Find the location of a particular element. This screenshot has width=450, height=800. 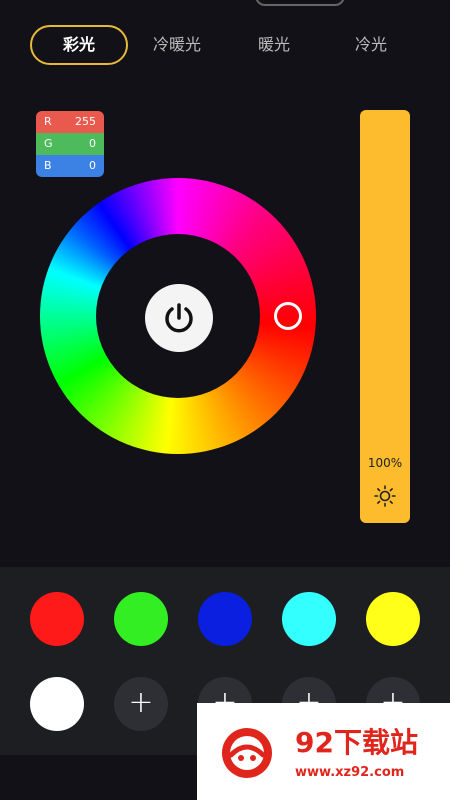

green-value: 0 is located at coordinates (92, 143).